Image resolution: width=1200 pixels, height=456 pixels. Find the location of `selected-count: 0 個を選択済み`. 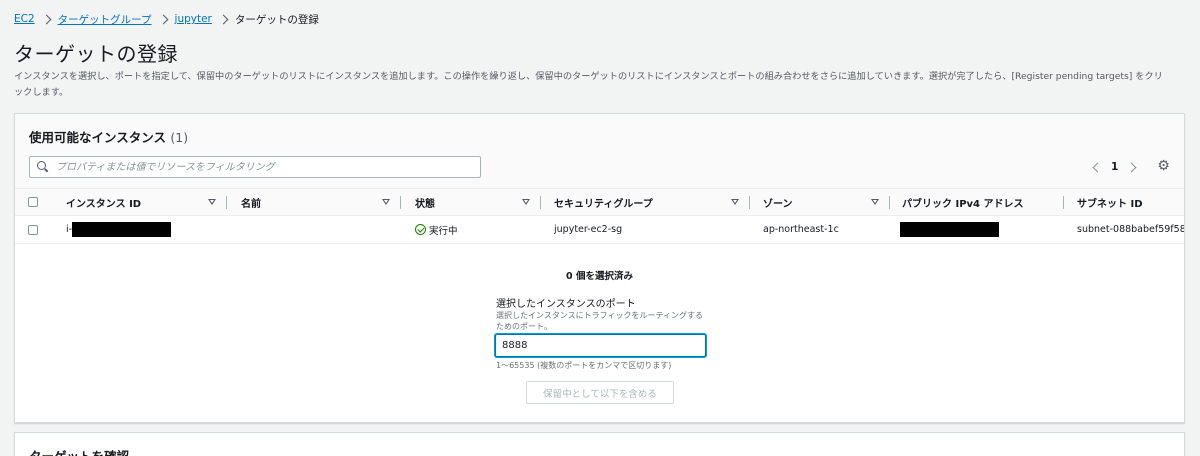

selected-count: 0 個を選択済み is located at coordinates (599, 276).